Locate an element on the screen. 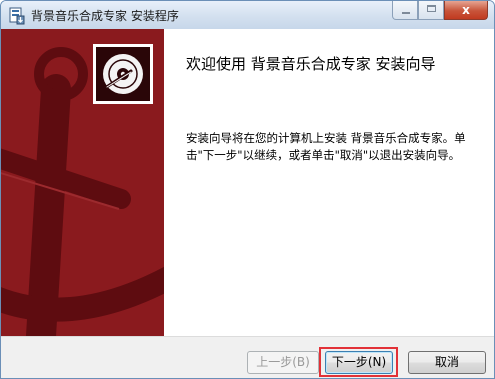 Image resolution: width=495 pixels, height=379 pixels. installer-app-icon is located at coordinates (17, 16).